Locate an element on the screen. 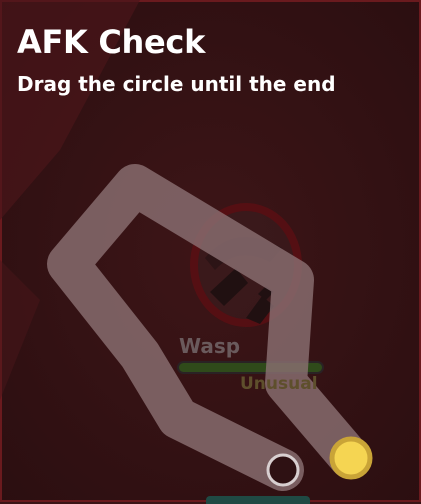 Image resolution: width=421 pixels, height=504 pixels. afk-check-instructions: Drag the circle until the end is located at coordinates (176, 84).